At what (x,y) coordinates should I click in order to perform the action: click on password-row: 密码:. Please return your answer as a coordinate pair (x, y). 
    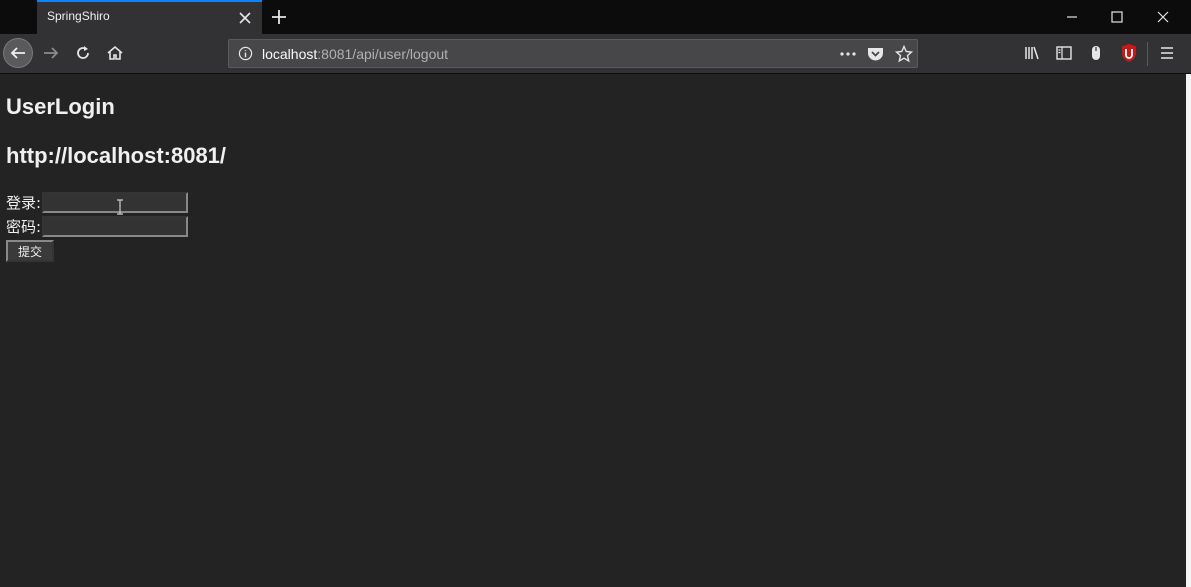
    Looking at the image, I should click on (97, 226).